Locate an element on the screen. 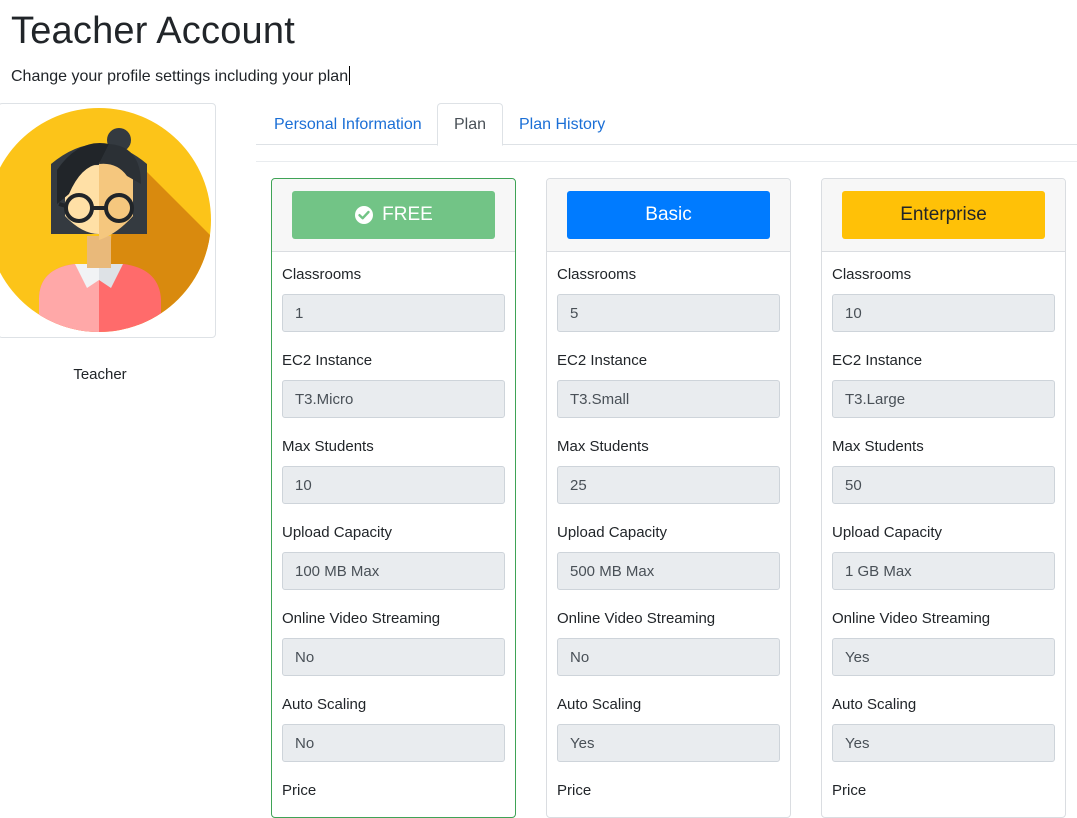  profile-name: Teacher is located at coordinates (100, 374).